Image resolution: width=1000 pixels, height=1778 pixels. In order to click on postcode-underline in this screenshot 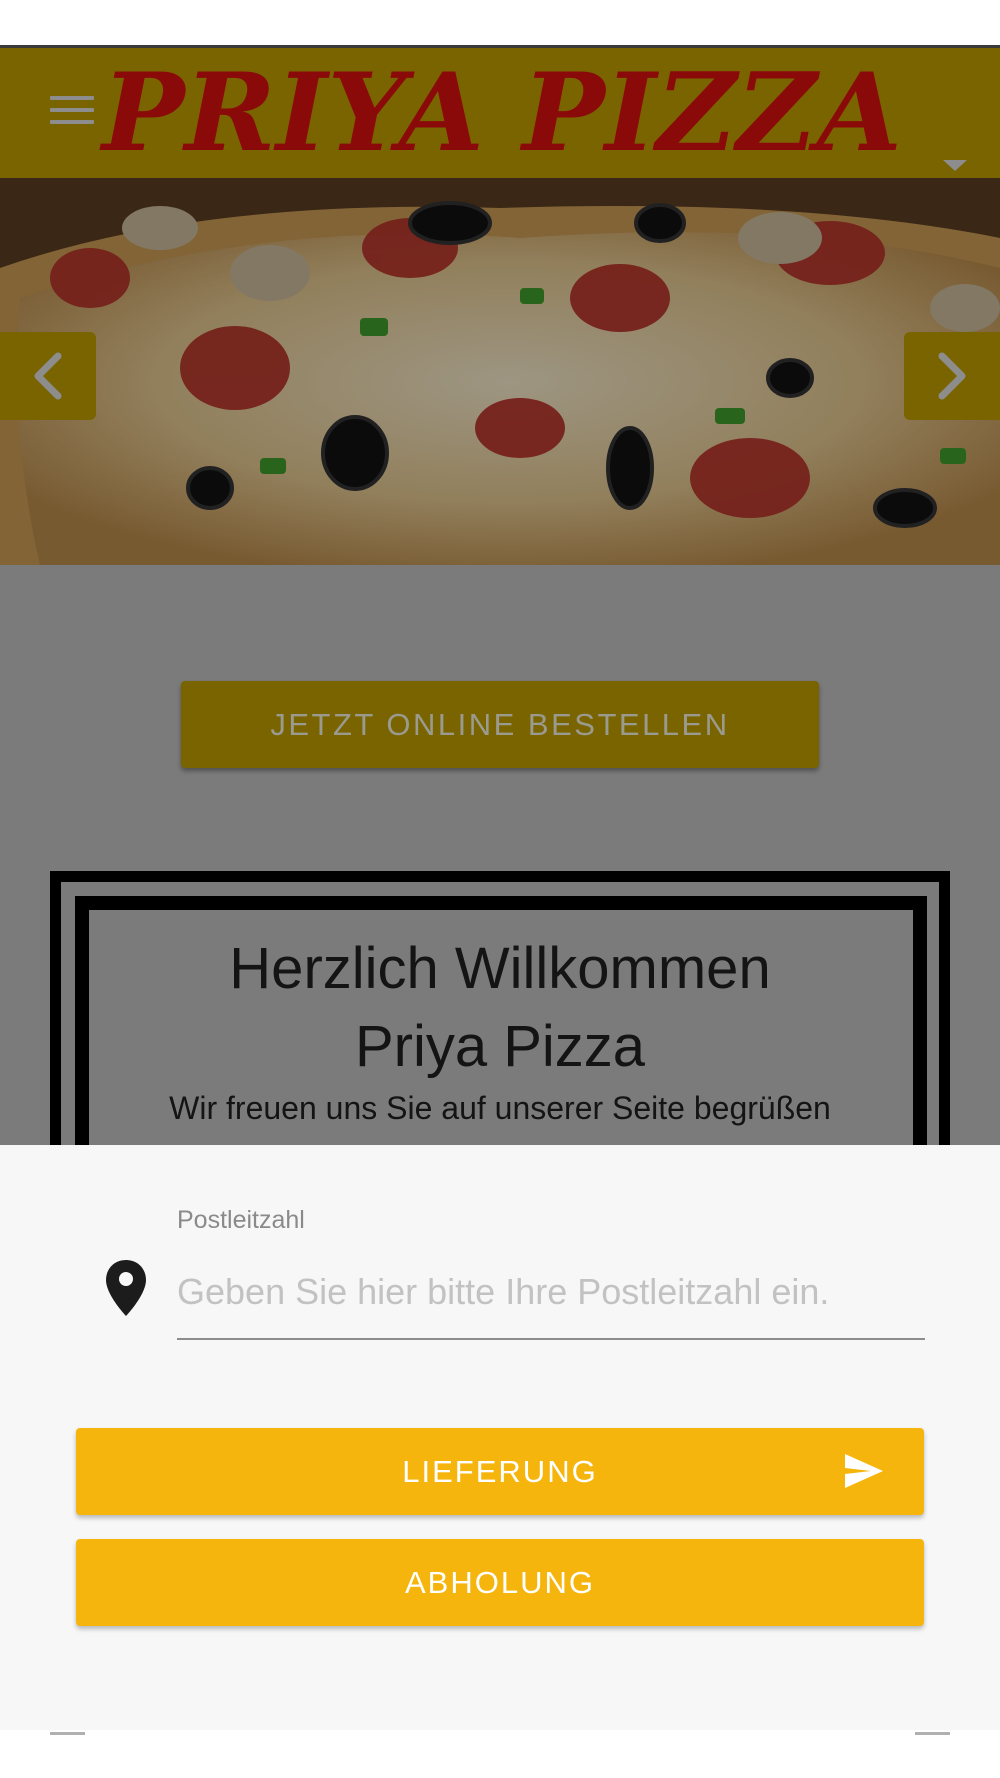, I will do `click(551, 1339)`.